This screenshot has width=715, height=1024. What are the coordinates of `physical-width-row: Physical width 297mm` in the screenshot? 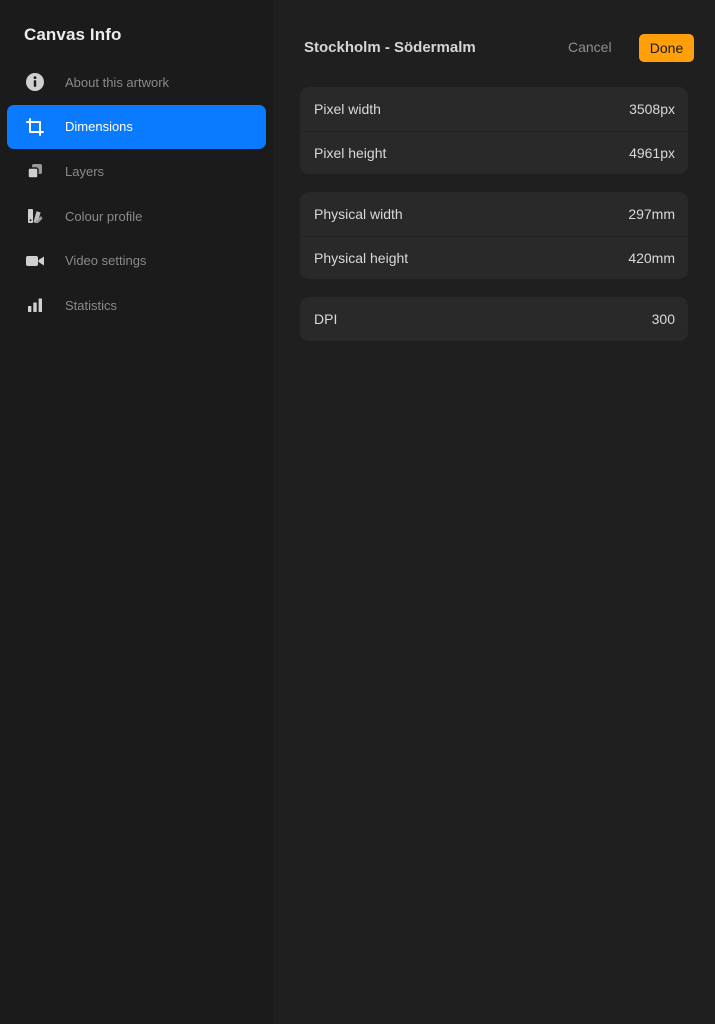 It's located at (494, 214).